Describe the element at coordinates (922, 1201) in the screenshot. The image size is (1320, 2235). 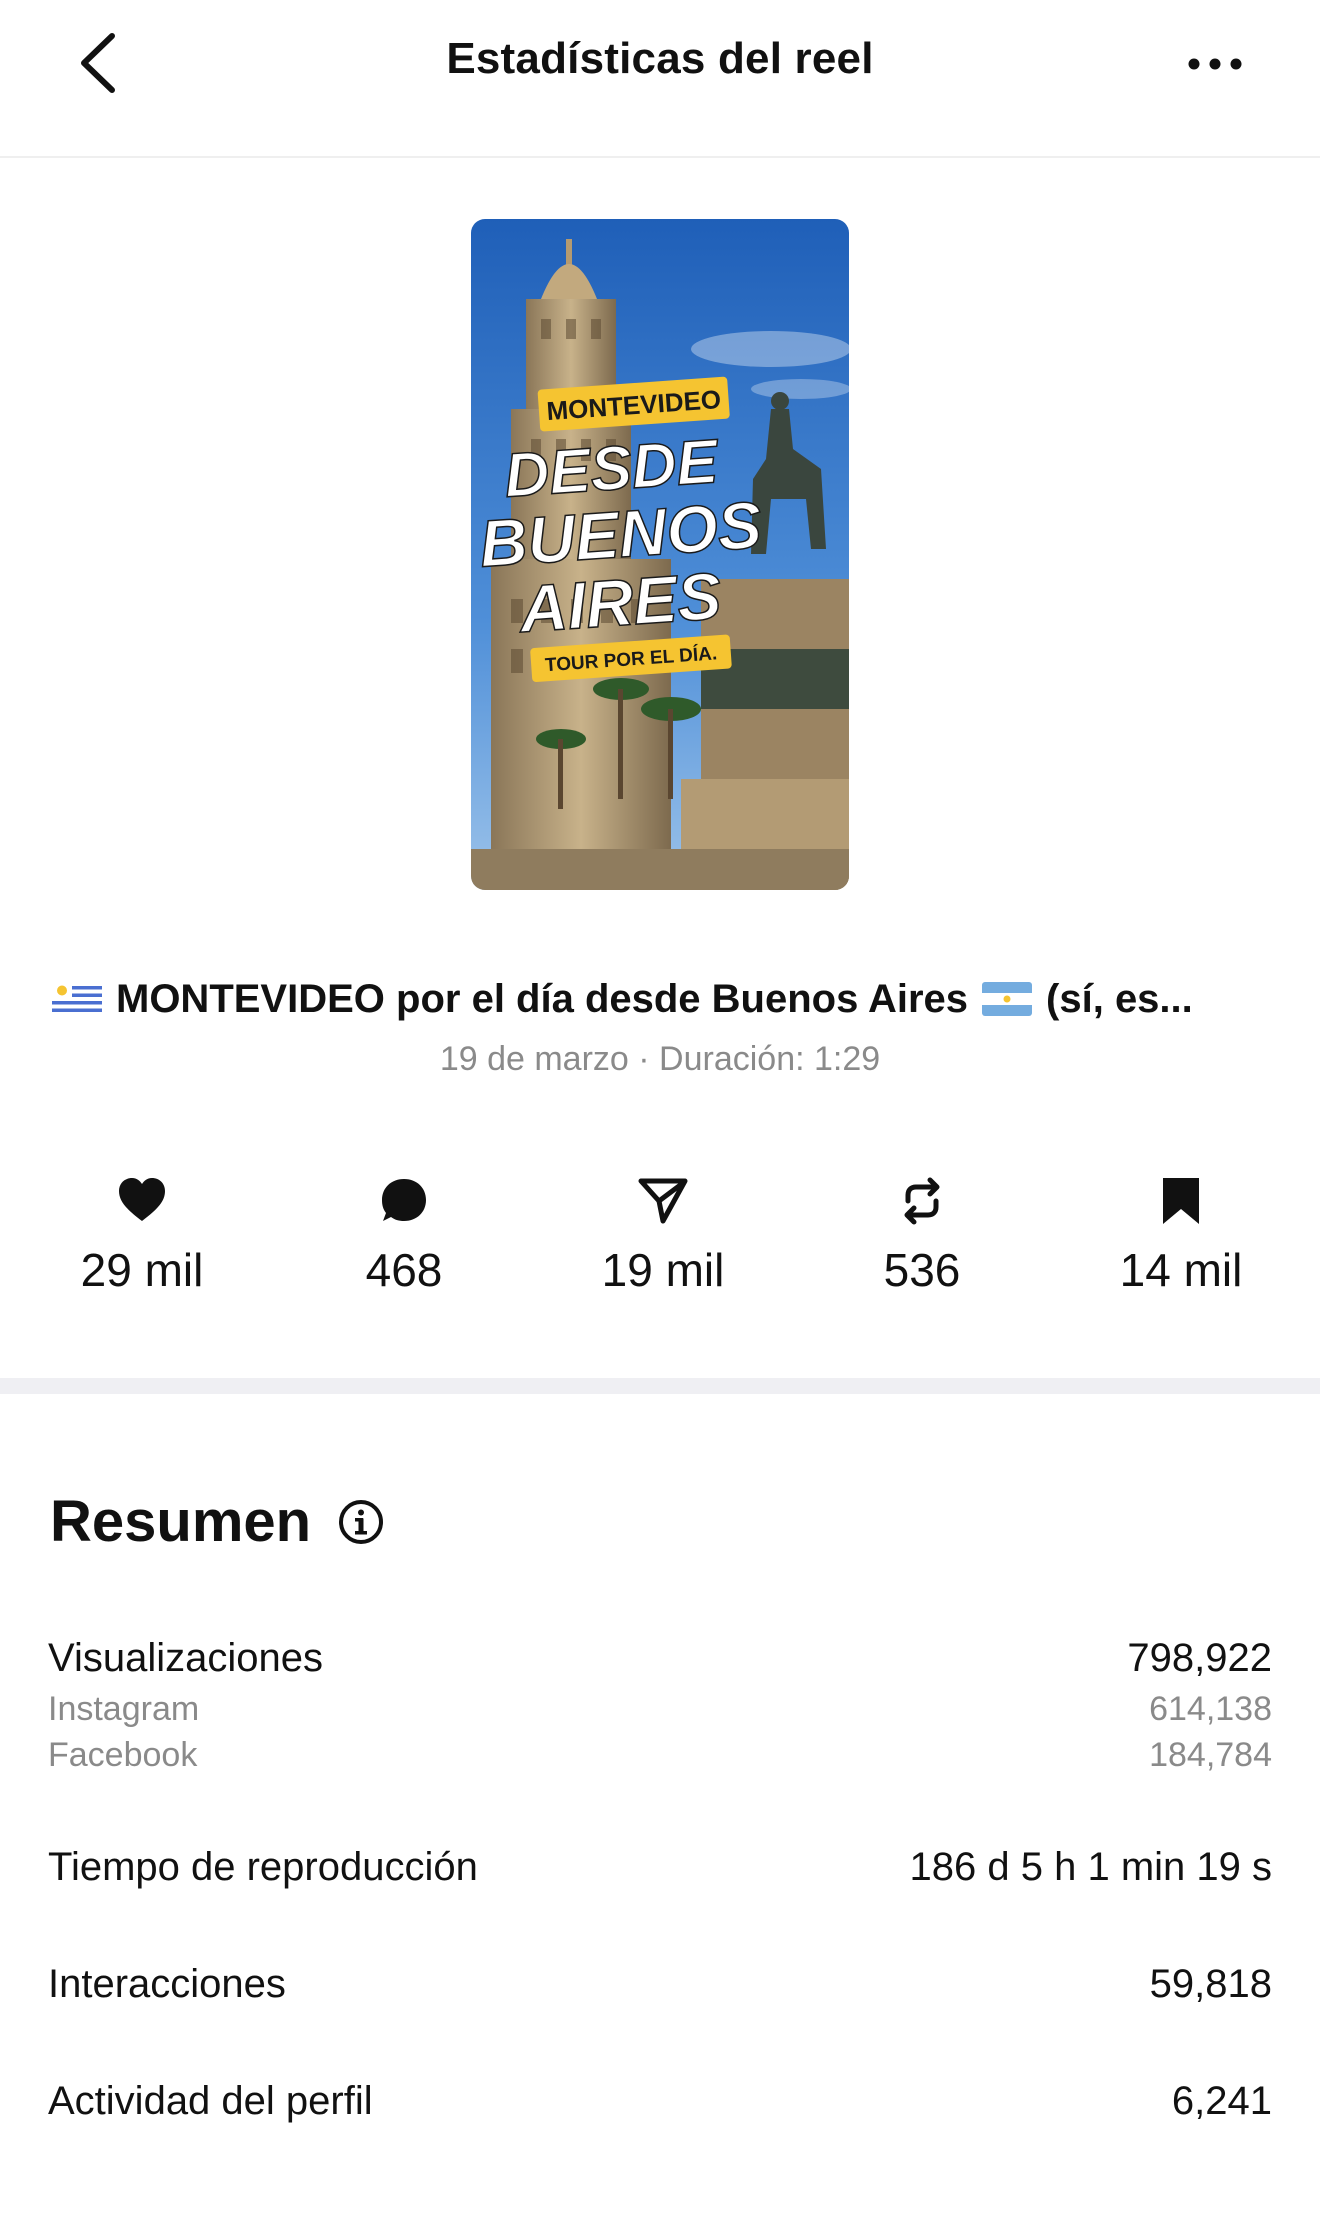
I see `repost-icon` at that location.